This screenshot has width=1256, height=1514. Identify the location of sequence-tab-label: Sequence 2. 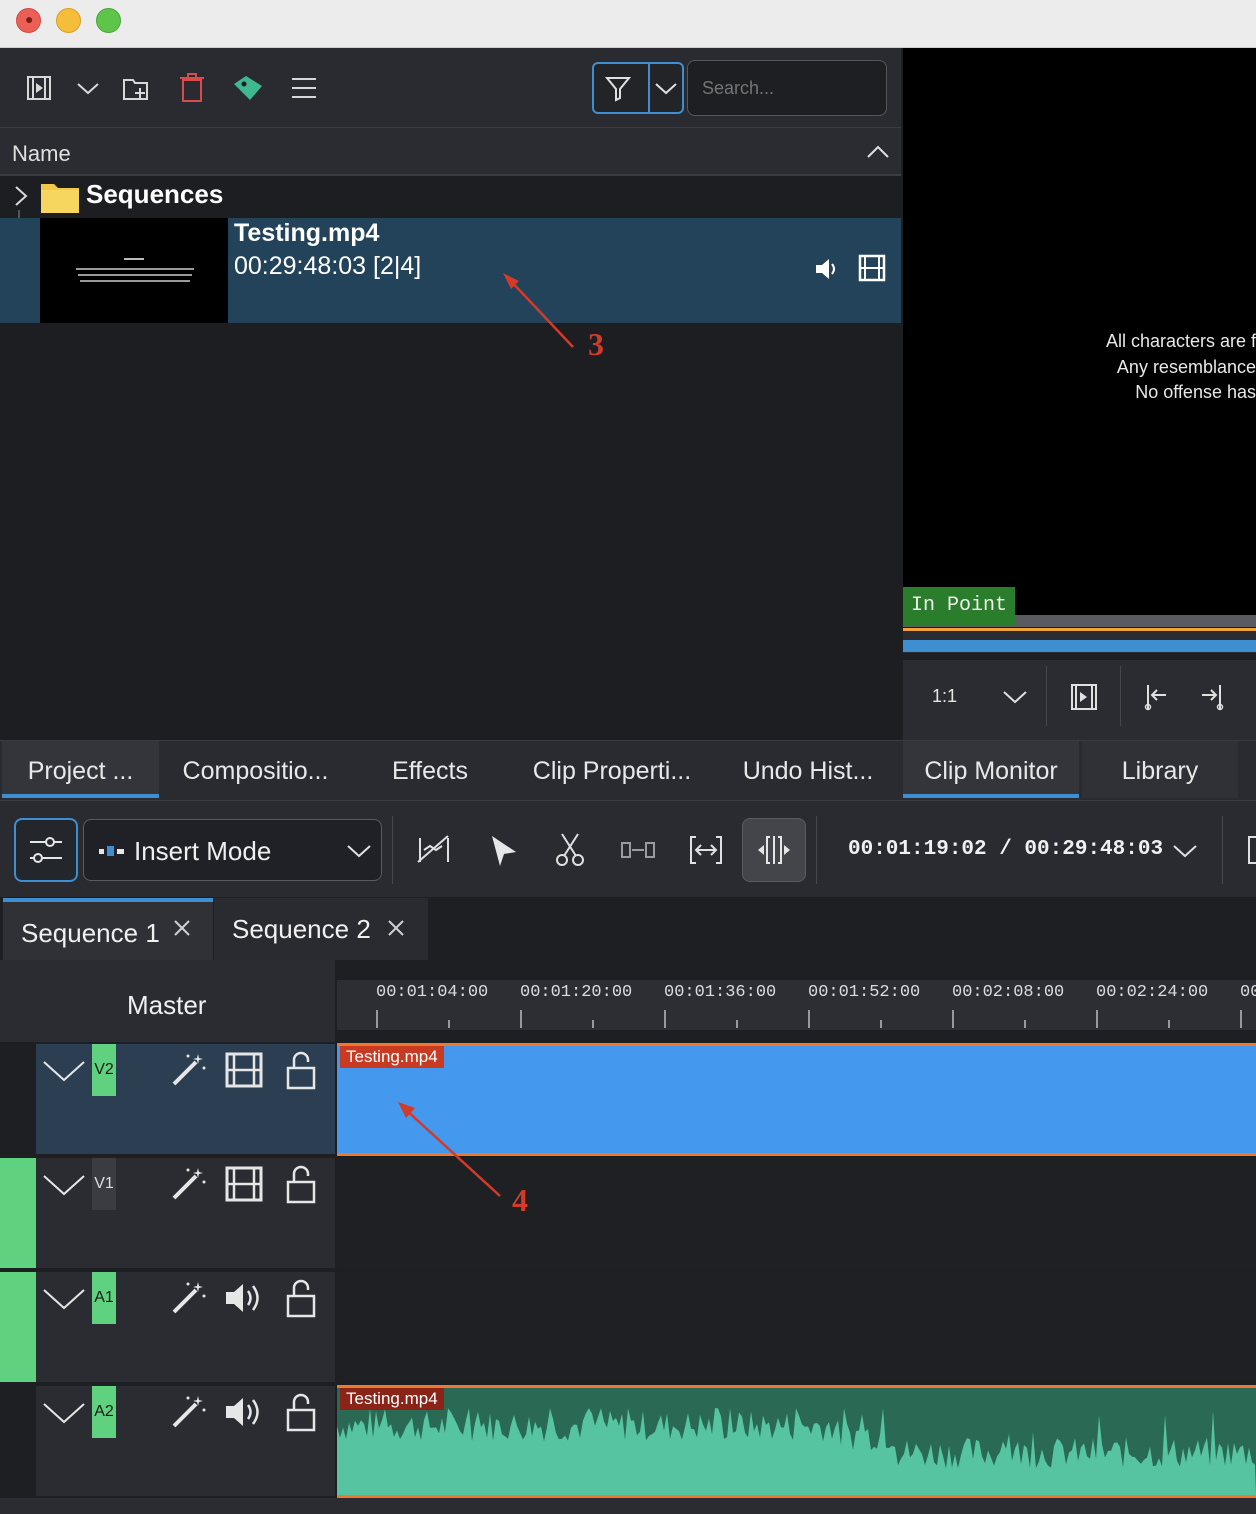
(301, 929).